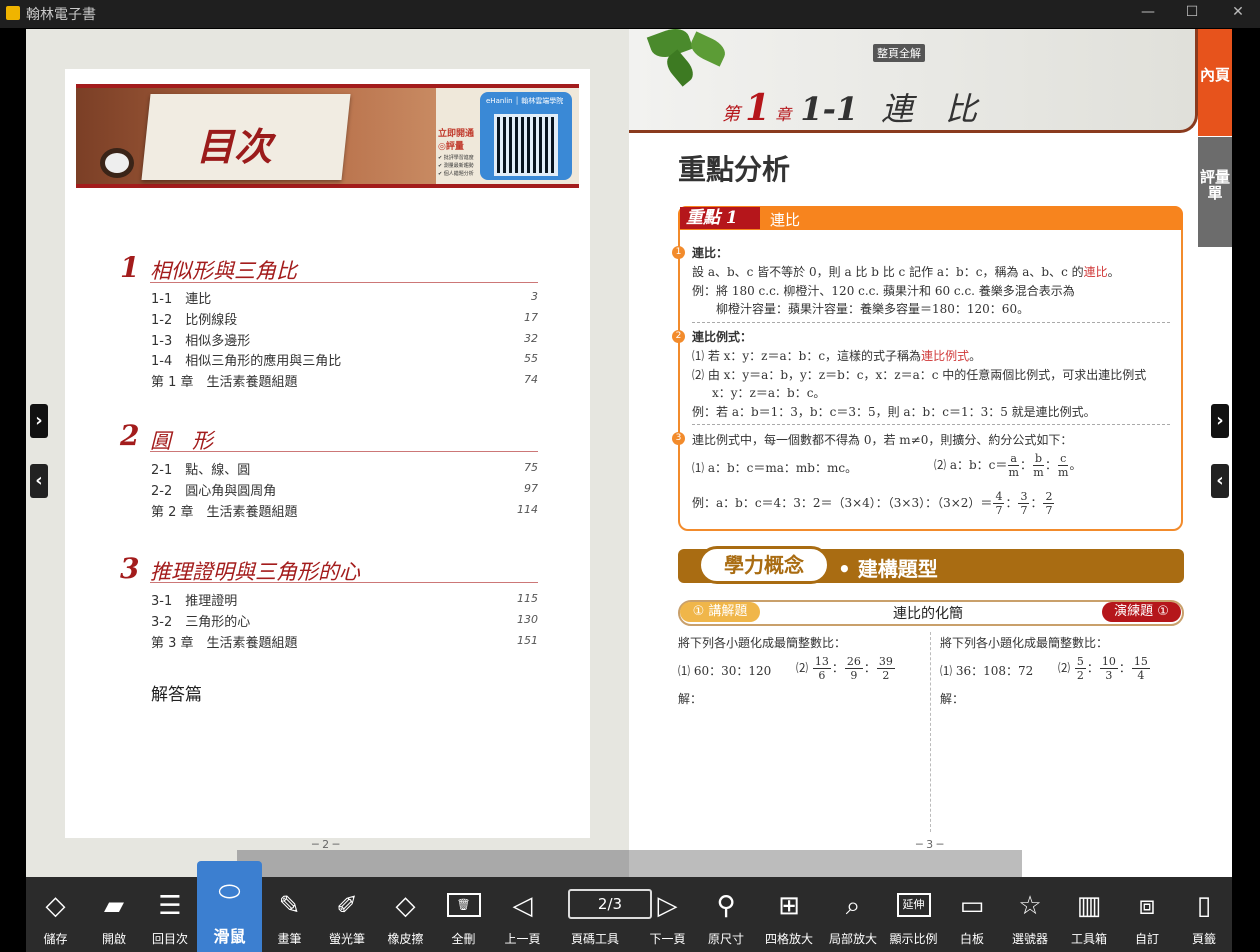 The image size is (1260, 952). What do you see at coordinates (1147, 906) in the screenshot?
I see `custom-icon: ⧈` at bounding box center [1147, 906].